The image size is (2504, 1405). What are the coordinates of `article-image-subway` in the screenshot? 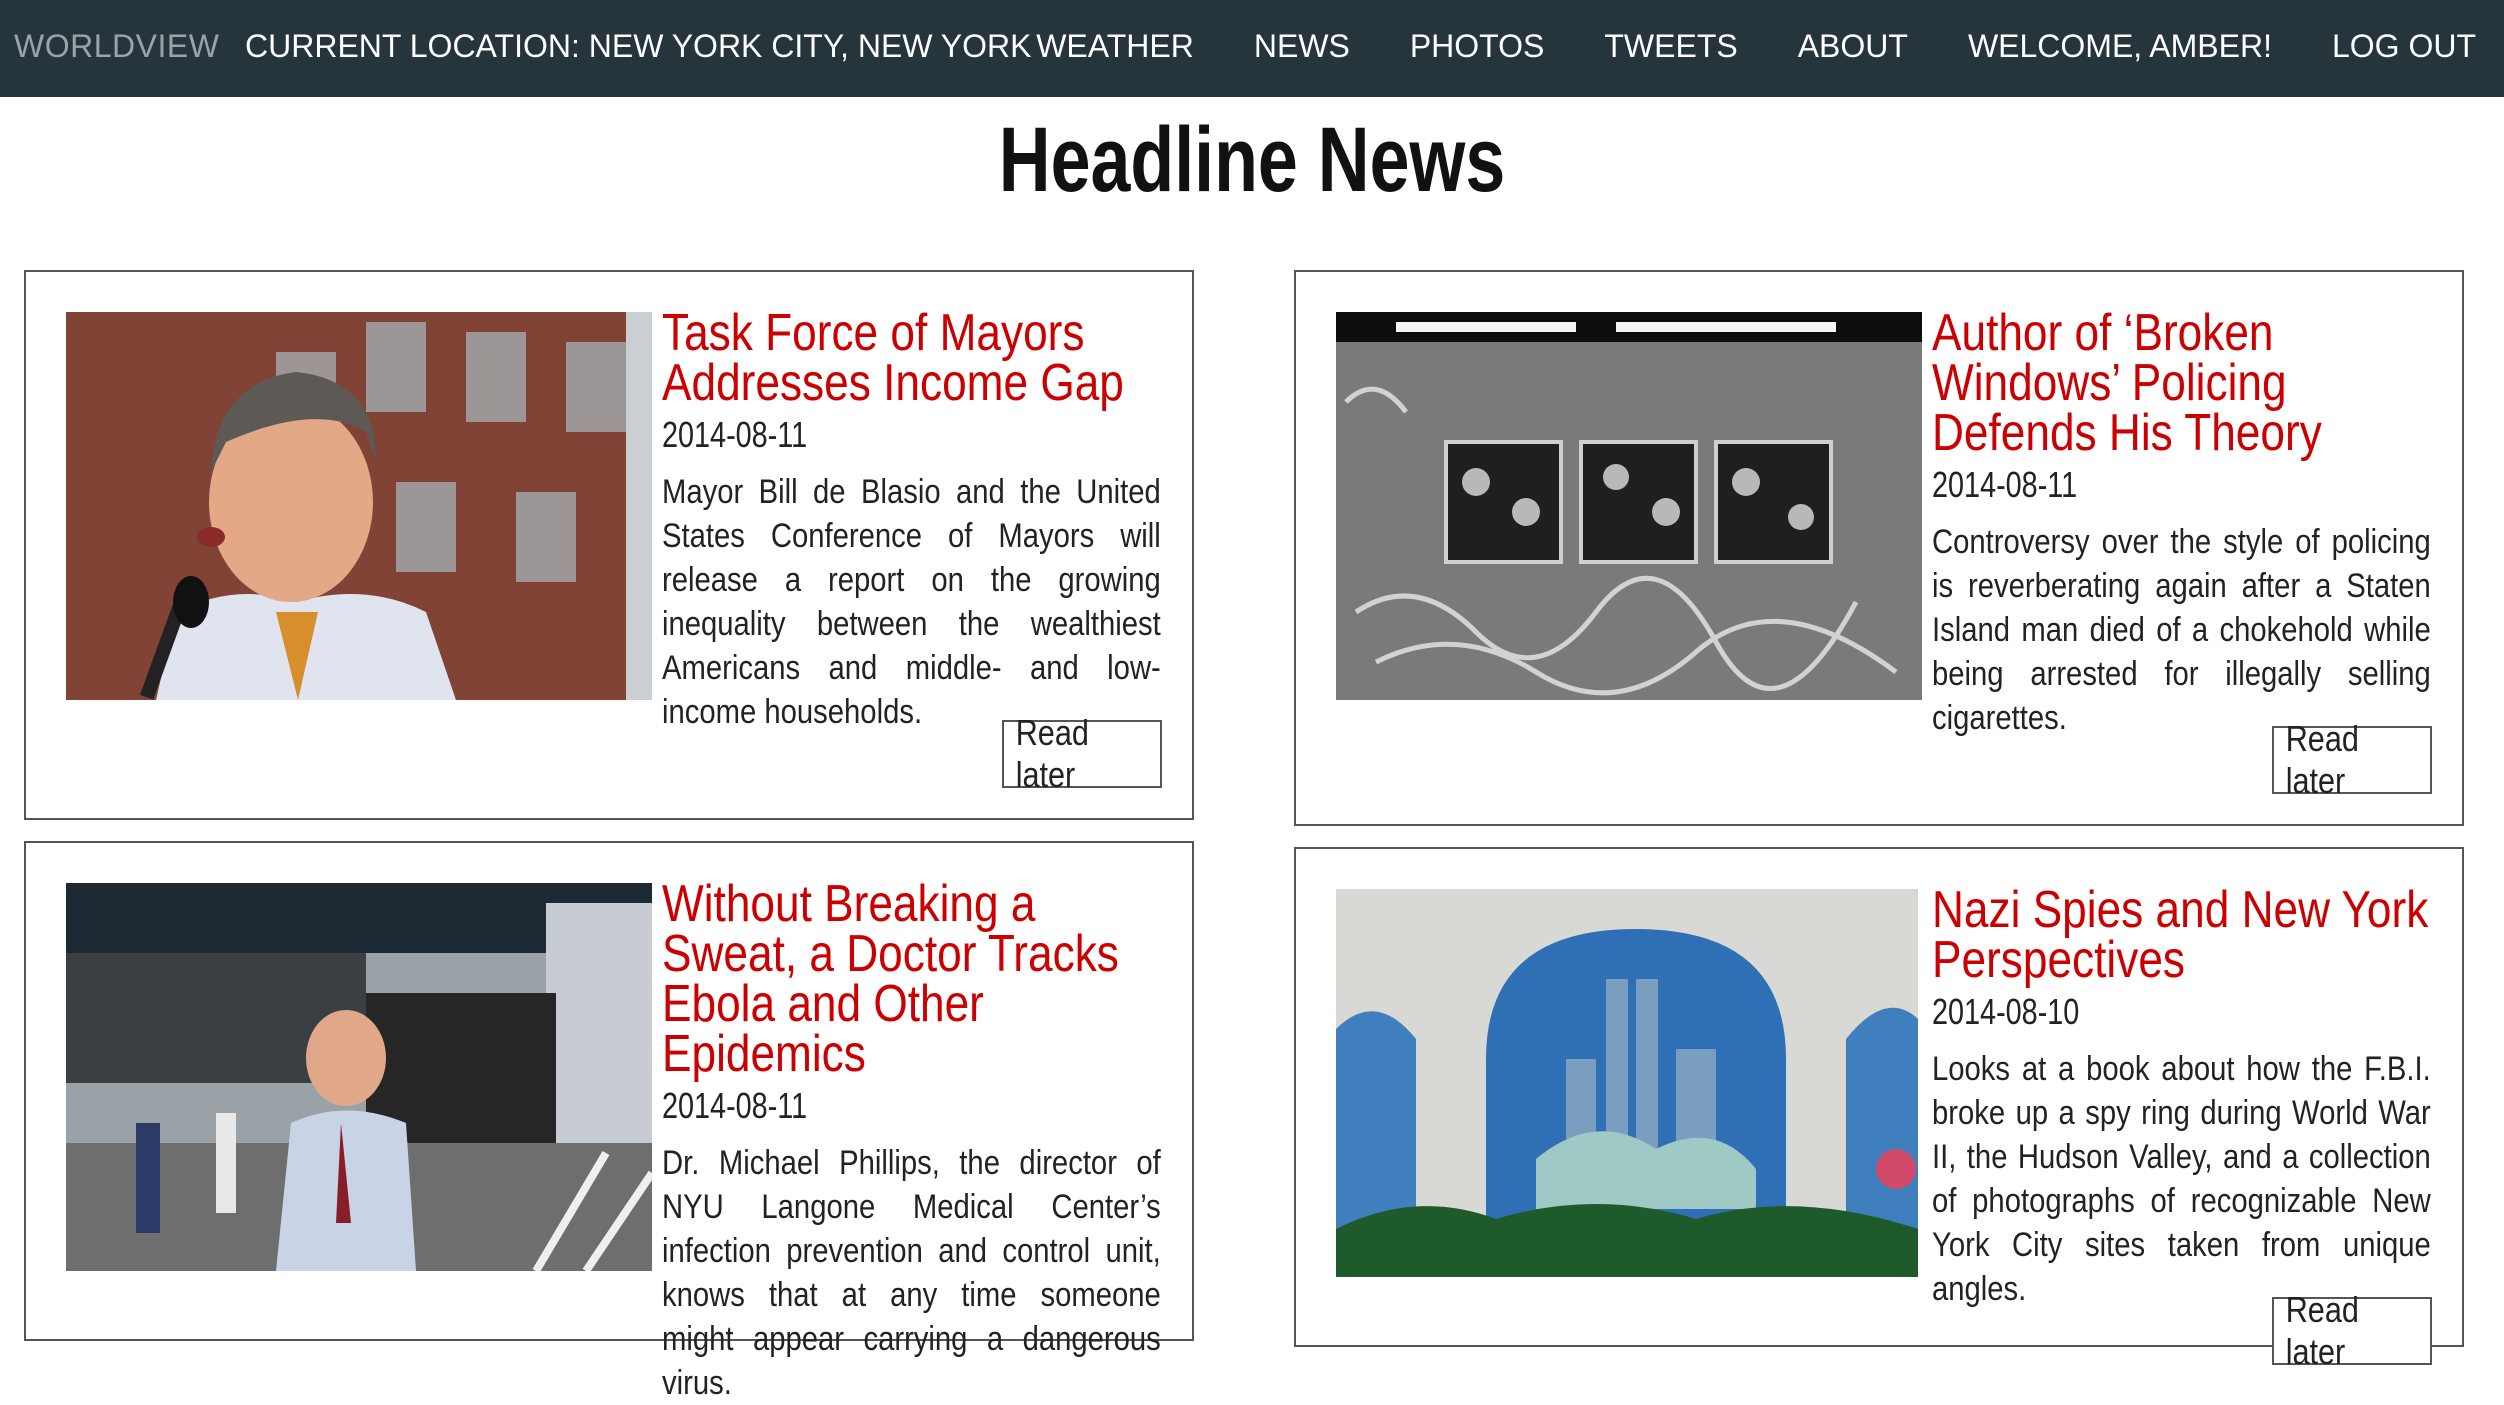 It's located at (1629, 506).